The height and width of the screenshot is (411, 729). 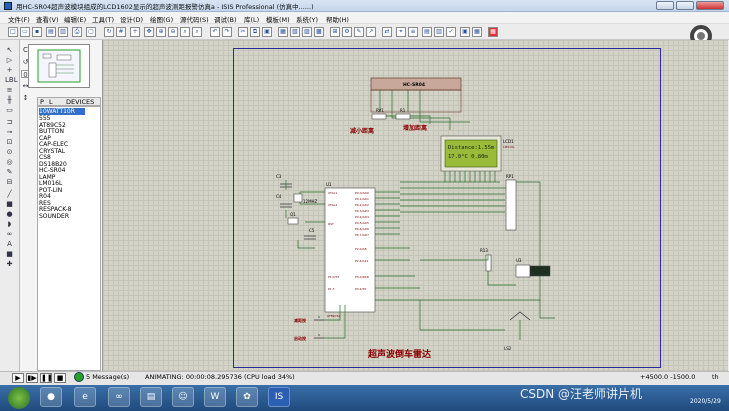 What do you see at coordinates (403, 110) in the screenshot?
I see `r1-ref: R1` at bounding box center [403, 110].